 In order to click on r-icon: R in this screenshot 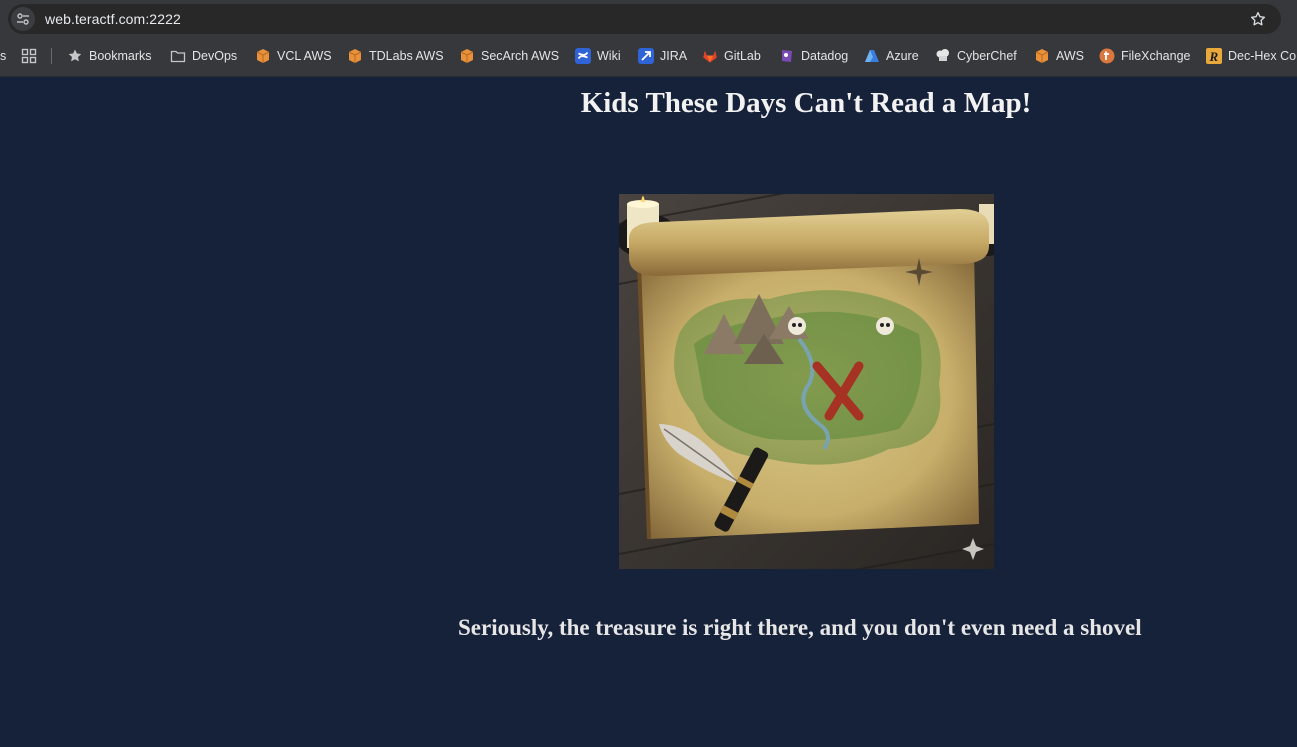, I will do `click(1214, 56)`.